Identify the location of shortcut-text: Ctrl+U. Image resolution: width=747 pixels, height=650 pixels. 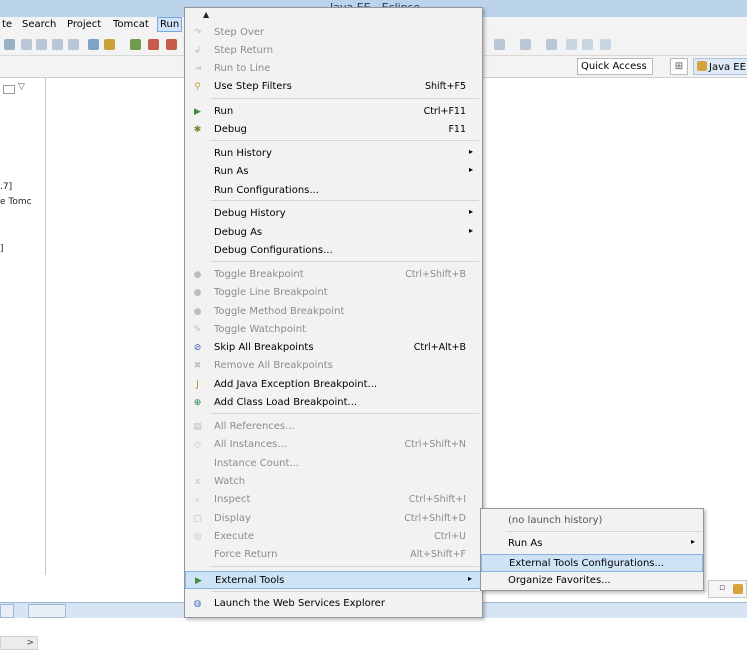
(450, 536).